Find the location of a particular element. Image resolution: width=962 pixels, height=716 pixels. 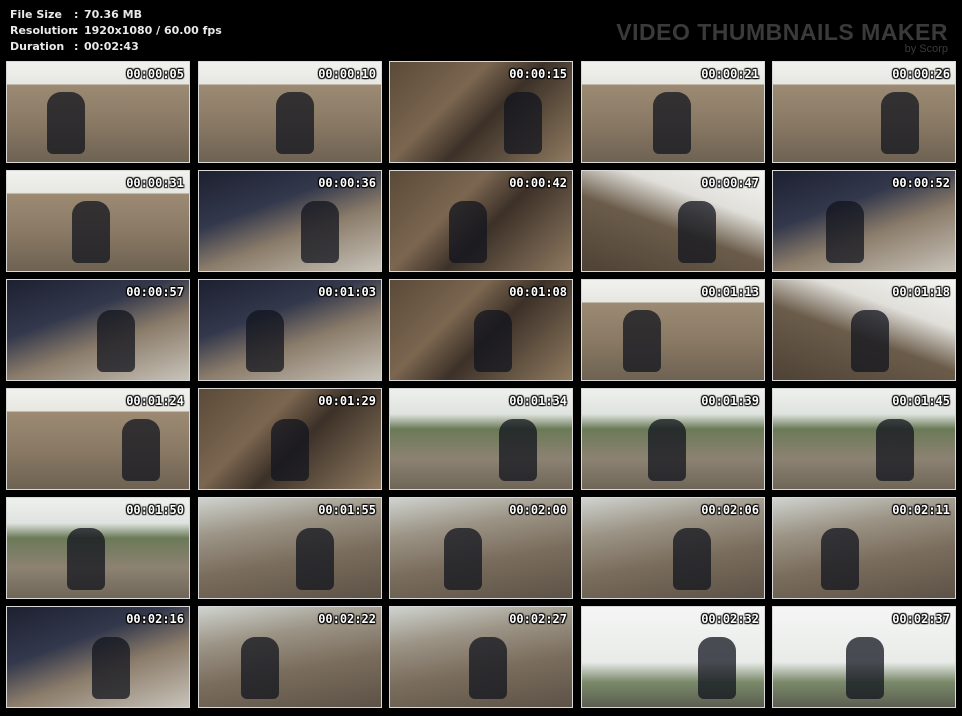

thumbnail-timestamp: 00:01:55 is located at coordinates (347, 510).